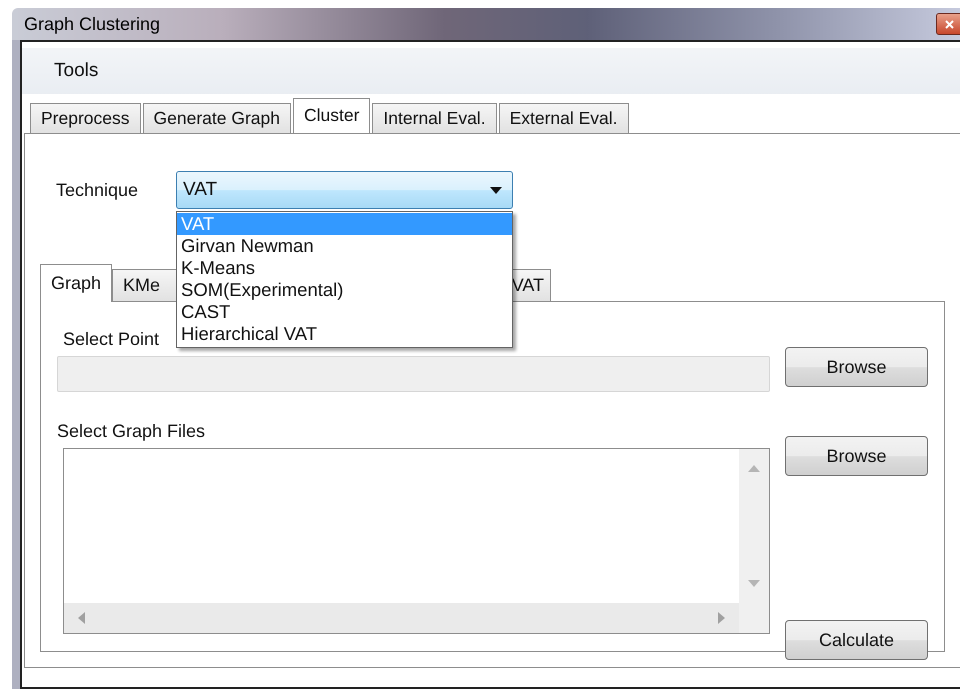 The width and height of the screenshot is (960, 689). I want to click on dropdown-option: Girvan Newman, so click(344, 246).